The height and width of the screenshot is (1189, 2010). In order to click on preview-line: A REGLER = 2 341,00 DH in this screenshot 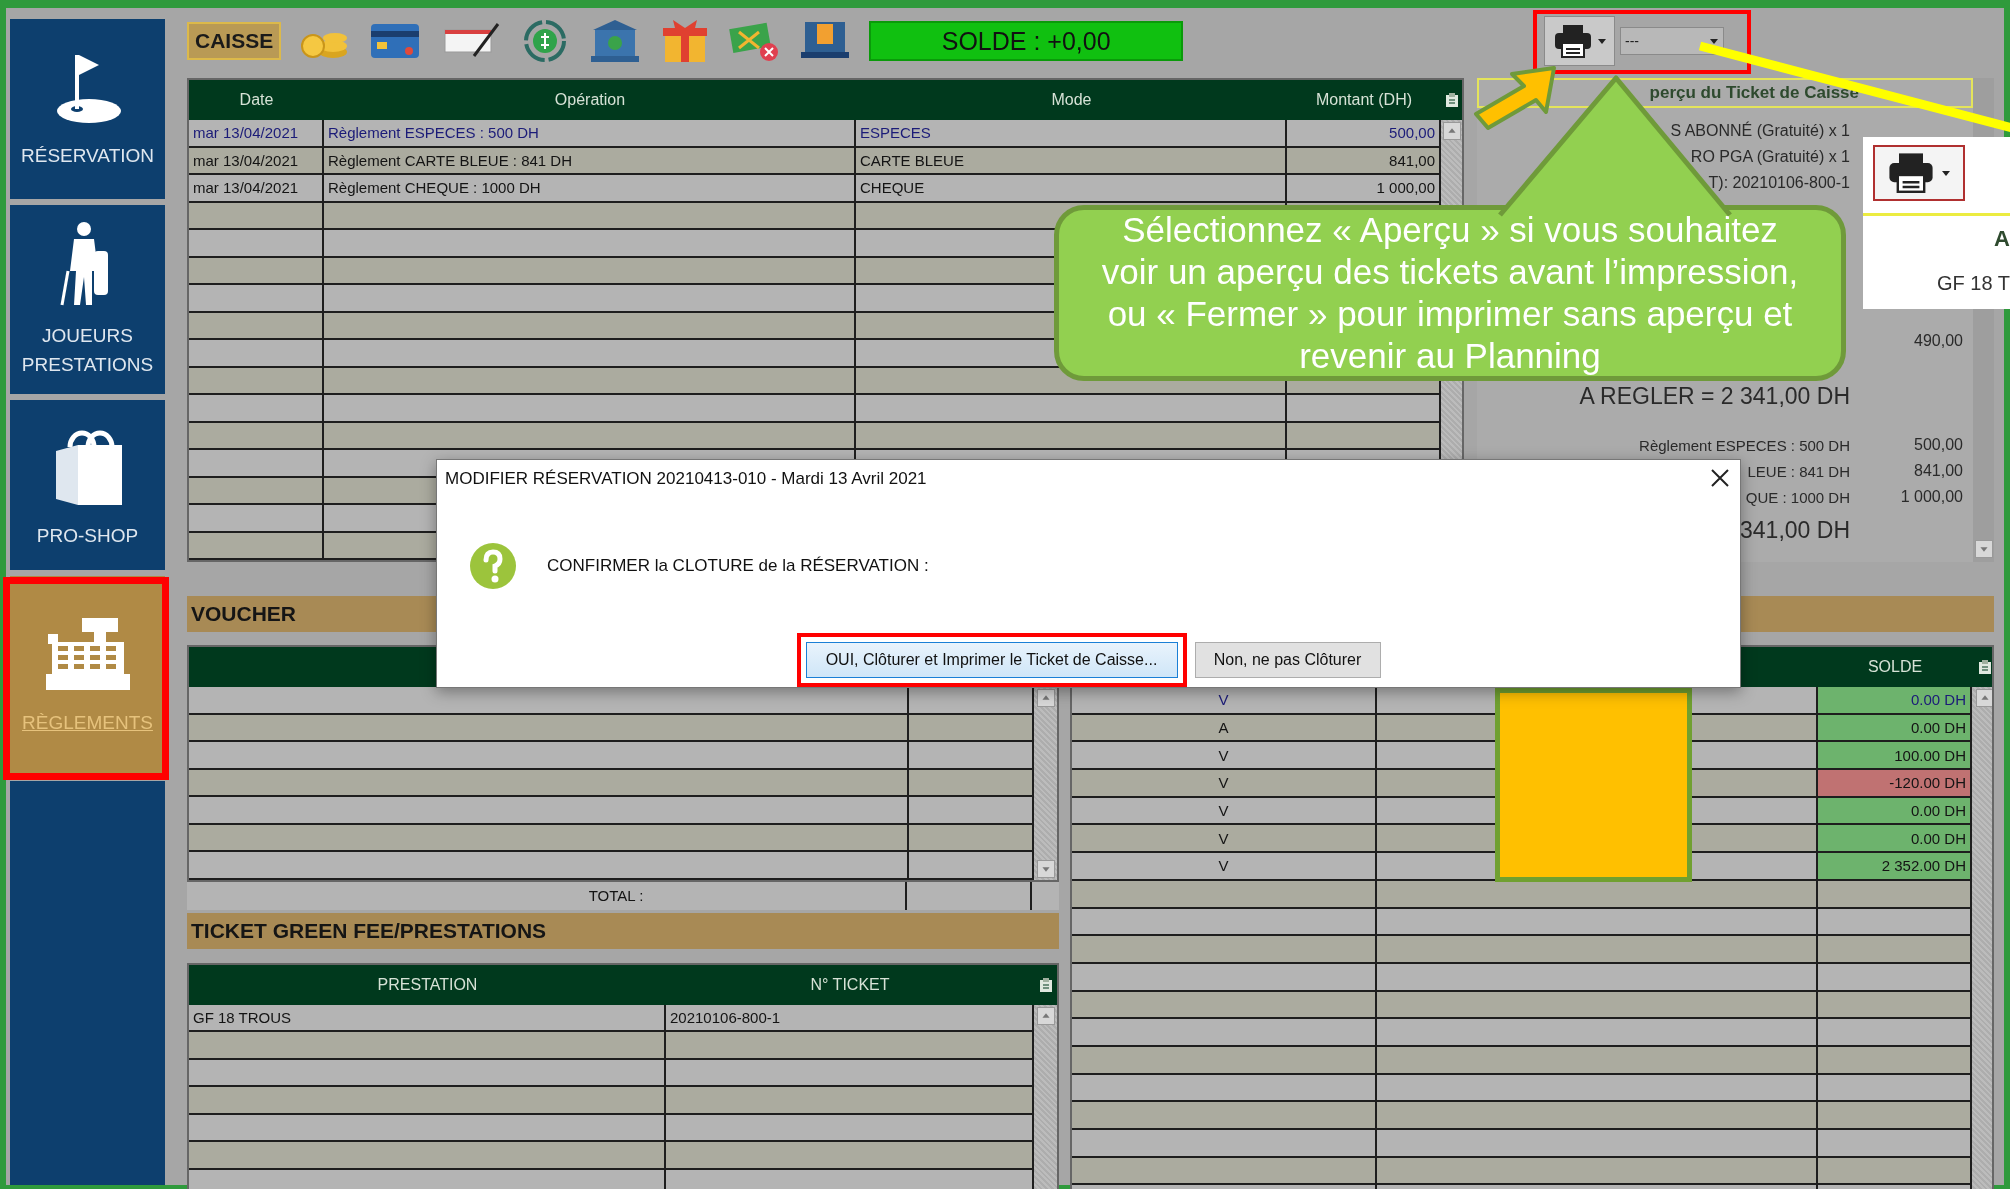, I will do `click(1714, 396)`.